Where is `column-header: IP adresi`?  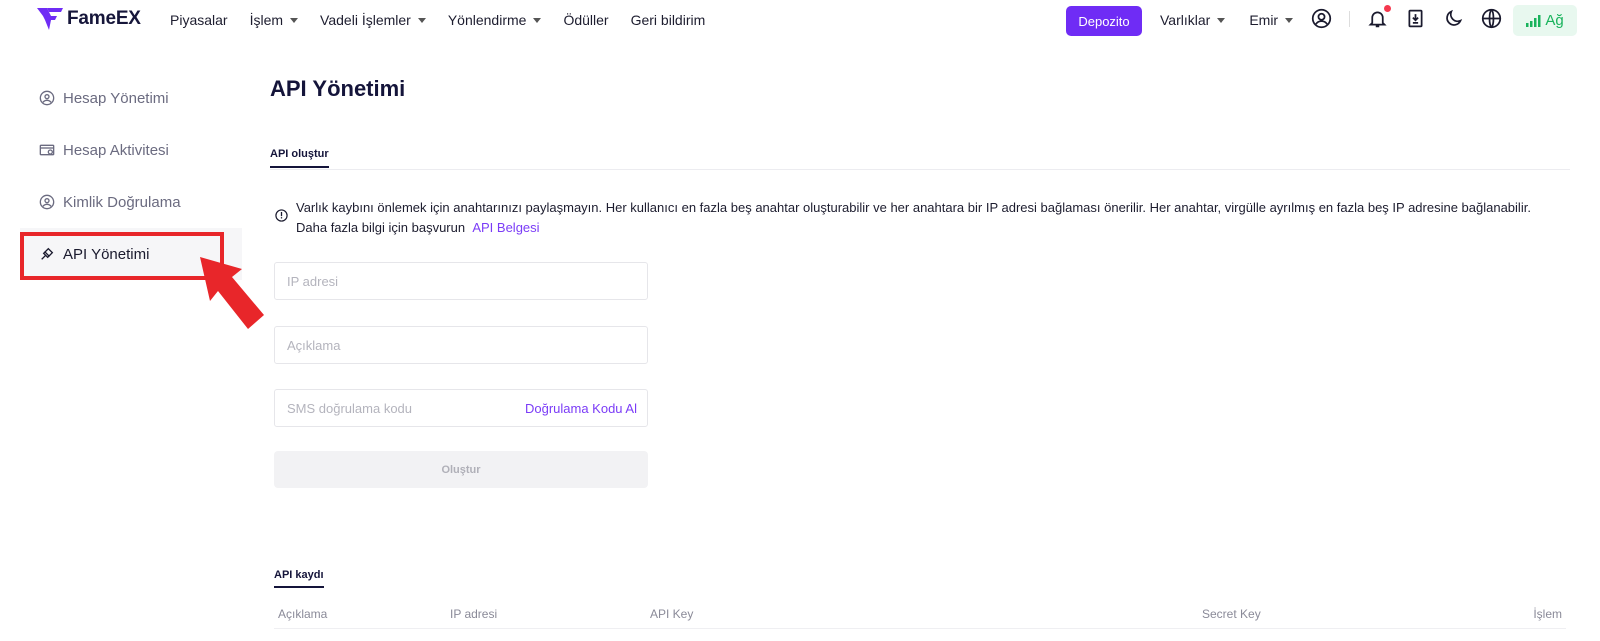
column-header: IP adresi is located at coordinates (474, 614).